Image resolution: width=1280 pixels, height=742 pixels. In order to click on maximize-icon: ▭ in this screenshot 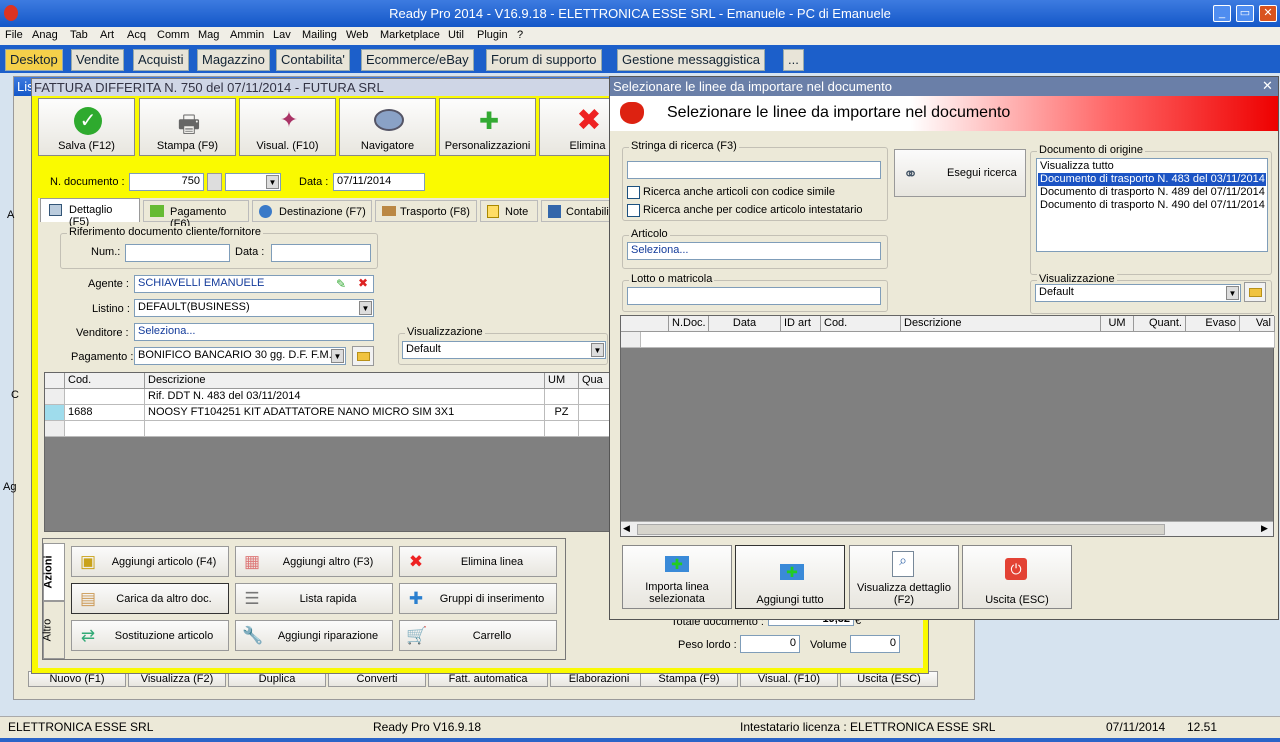, I will do `click(1245, 13)`.